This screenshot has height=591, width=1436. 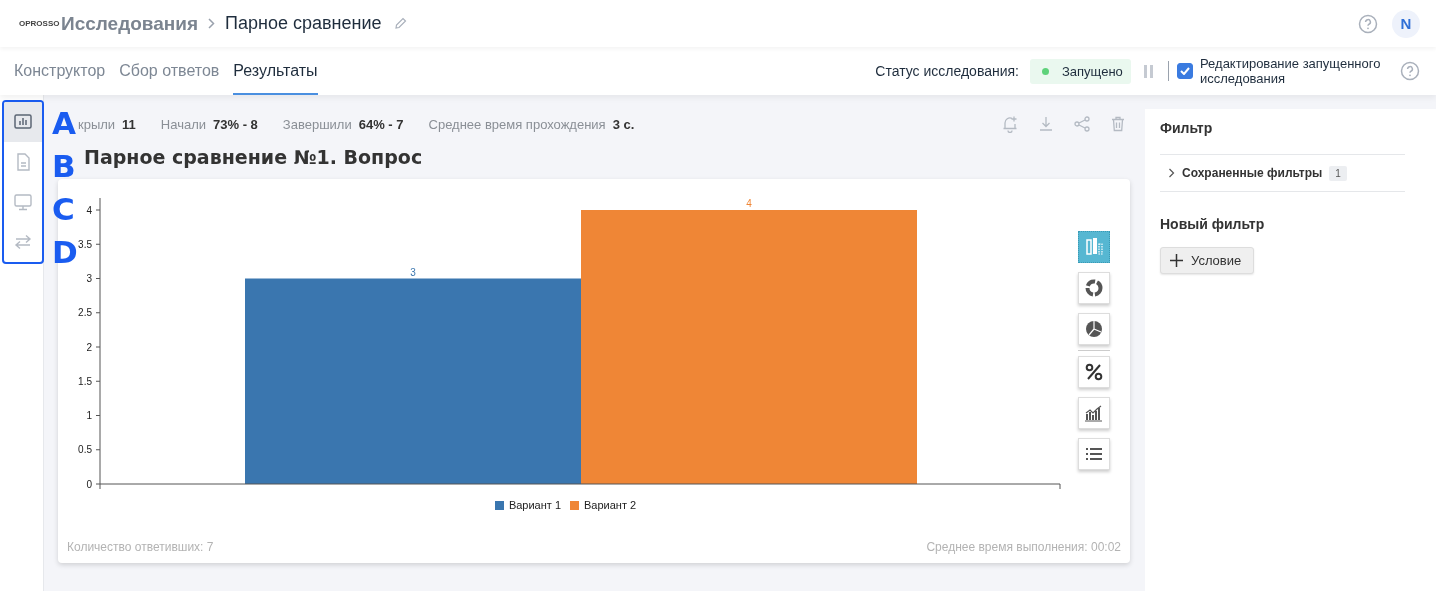 I want to click on average-time: Среднее время выполнения: 00:02, so click(x=1023, y=547).